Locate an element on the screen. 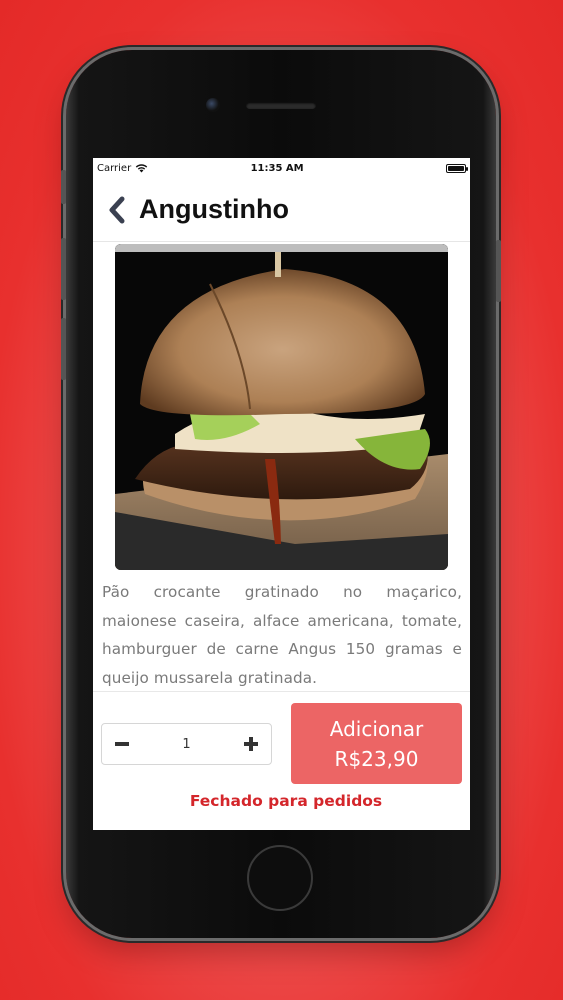 Image resolution: width=563 pixels, height=1000 pixels. quantity-value: 1 is located at coordinates (186, 744).